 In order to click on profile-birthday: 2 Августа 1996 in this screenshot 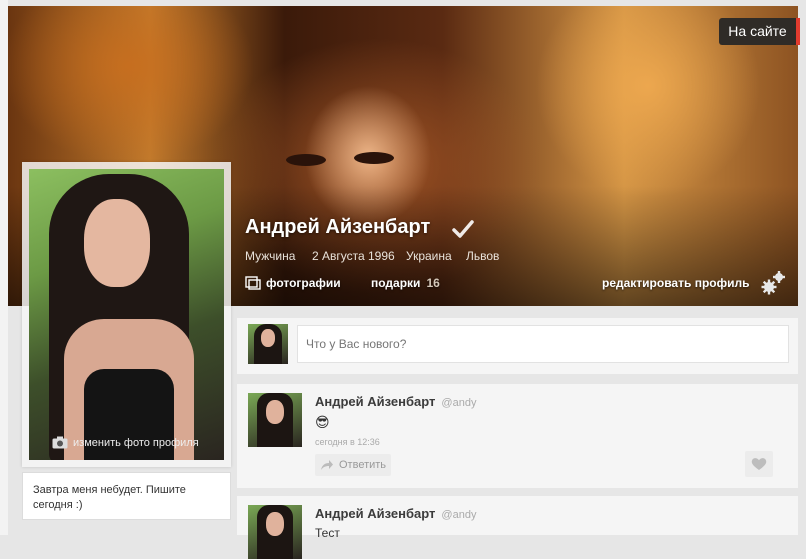, I will do `click(353, 256)`.